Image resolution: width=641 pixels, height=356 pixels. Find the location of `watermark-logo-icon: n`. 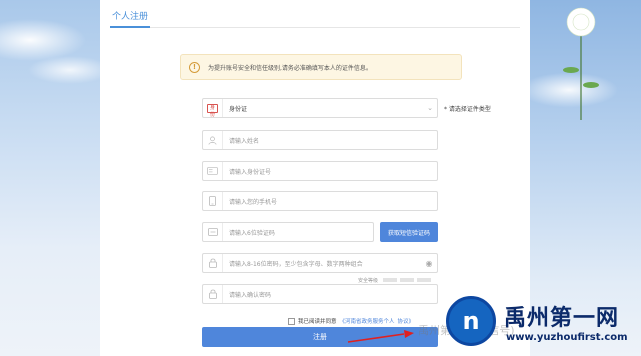

watermark-logo-icon: n is located at coordinates (471, 321).